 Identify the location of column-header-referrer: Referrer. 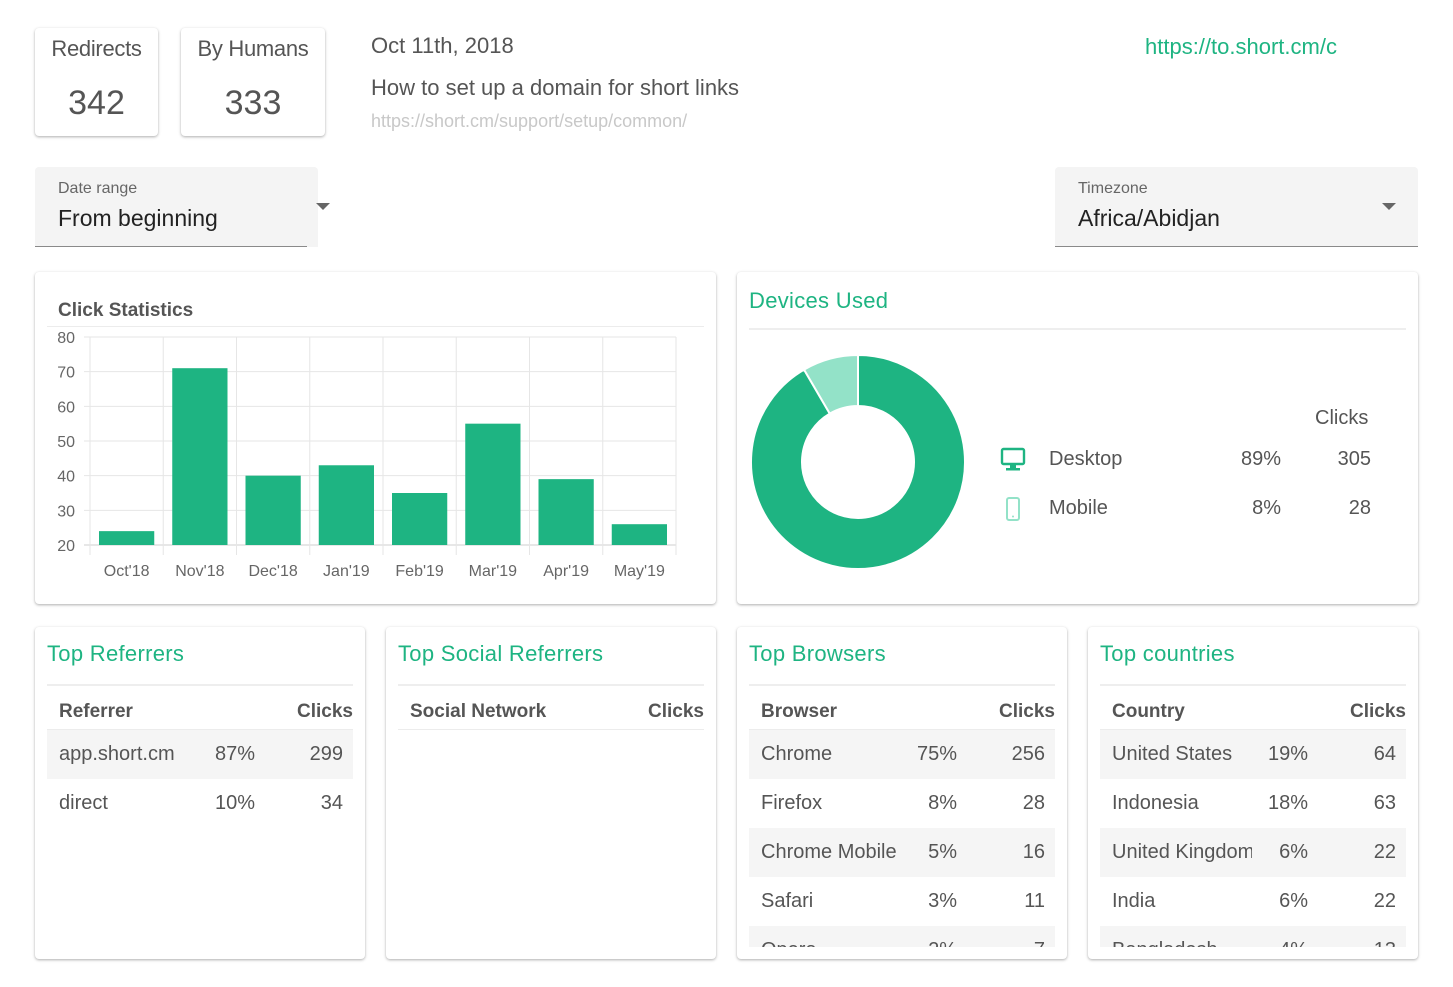
(96, 712).